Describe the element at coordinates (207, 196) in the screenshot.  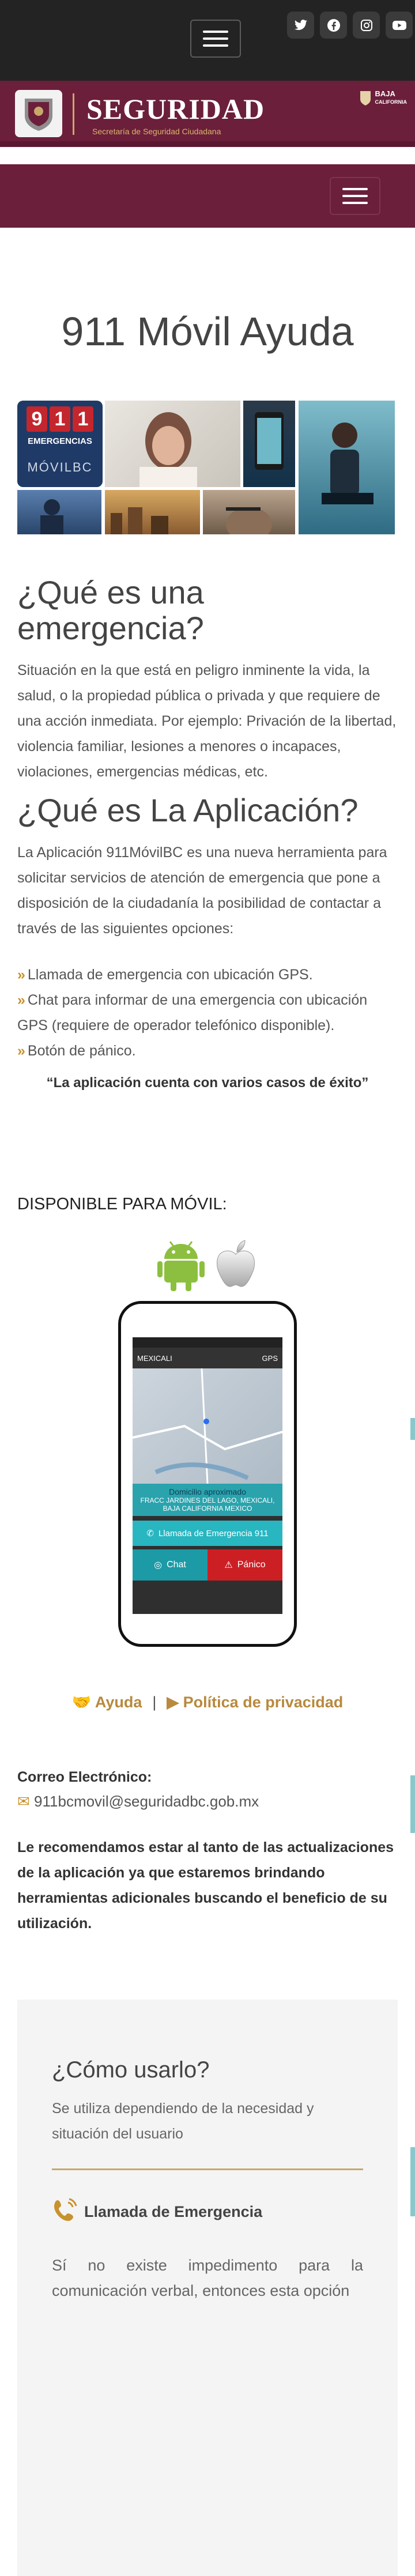
I see `secondary-navbar` at that location.